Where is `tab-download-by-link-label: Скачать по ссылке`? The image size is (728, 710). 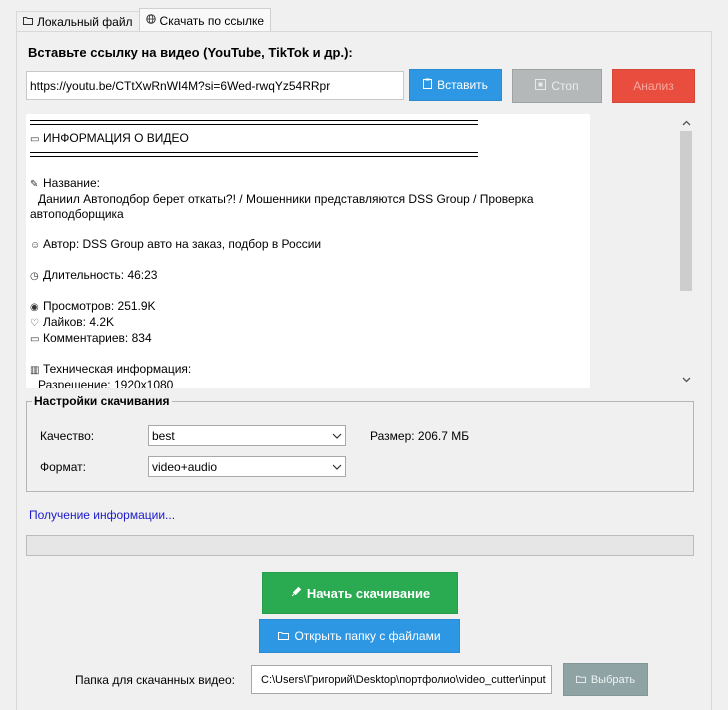
tab-download-by-link-label: Скачать по ссылке is located at coordinates (212, 20).